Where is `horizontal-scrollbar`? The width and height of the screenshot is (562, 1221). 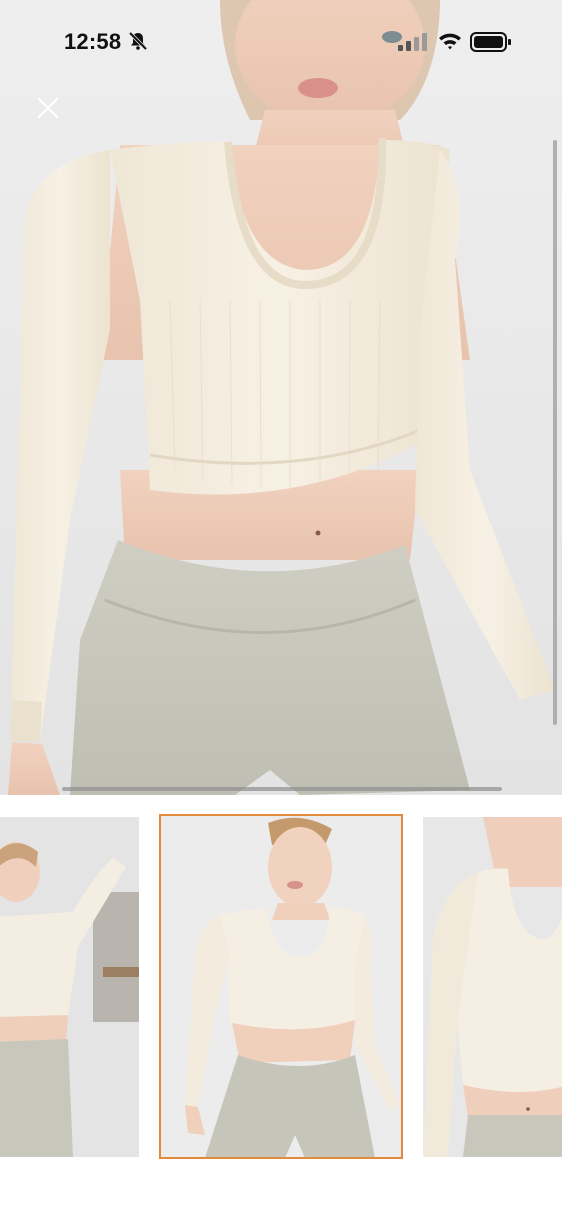
horizontal-scrollbar is located at coordinates (282, 789).